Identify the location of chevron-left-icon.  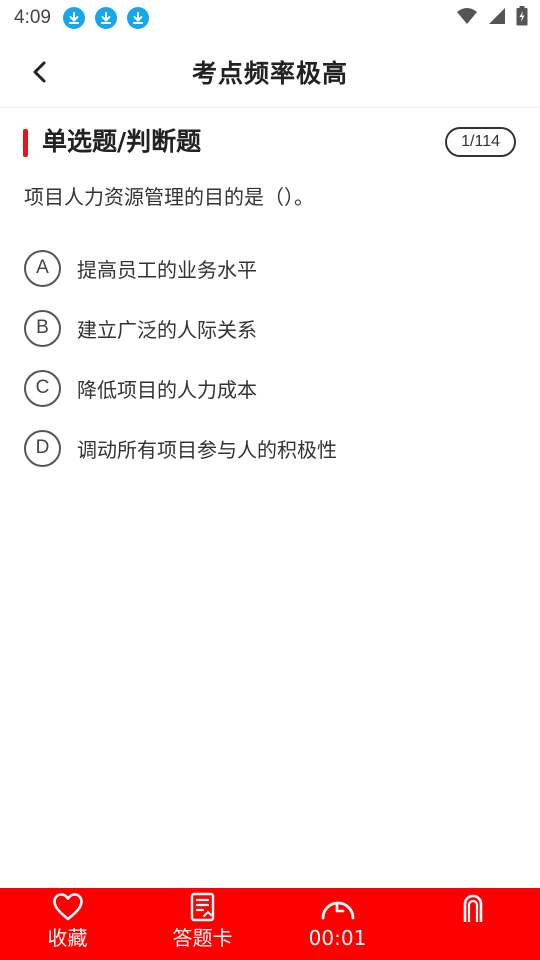
(39, 72).